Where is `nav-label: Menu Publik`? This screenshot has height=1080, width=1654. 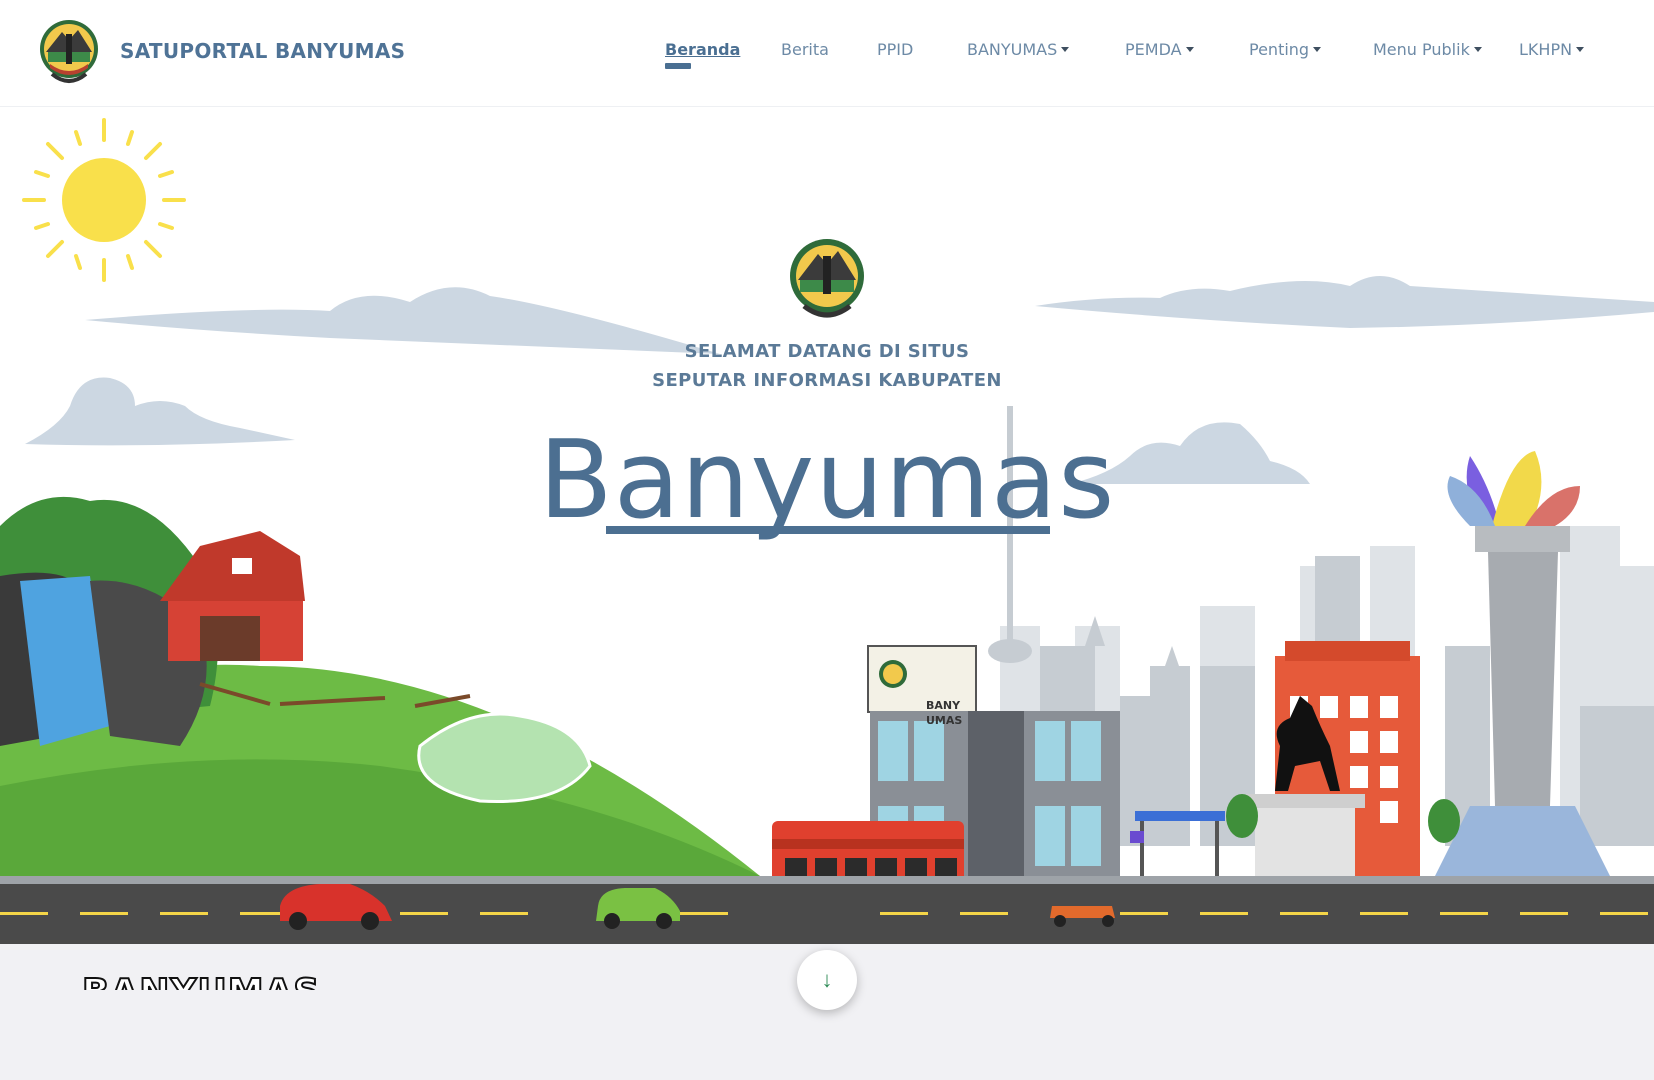 nav-label: Menu Publik is located at coordinates (1421, 49).